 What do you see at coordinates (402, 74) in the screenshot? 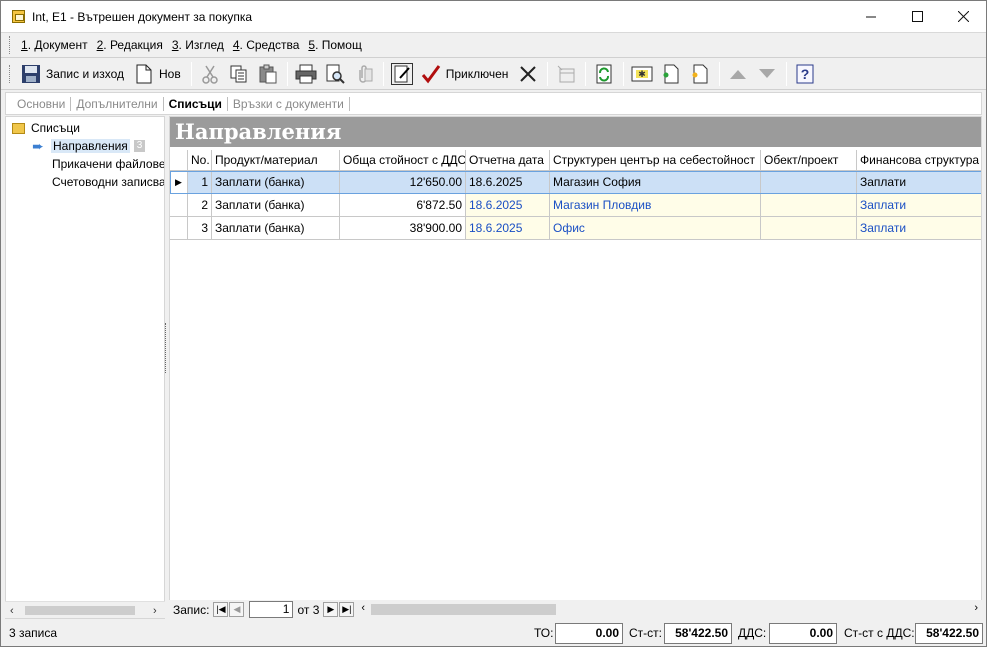
I see `edit-button` at bounding box center [402, 74].